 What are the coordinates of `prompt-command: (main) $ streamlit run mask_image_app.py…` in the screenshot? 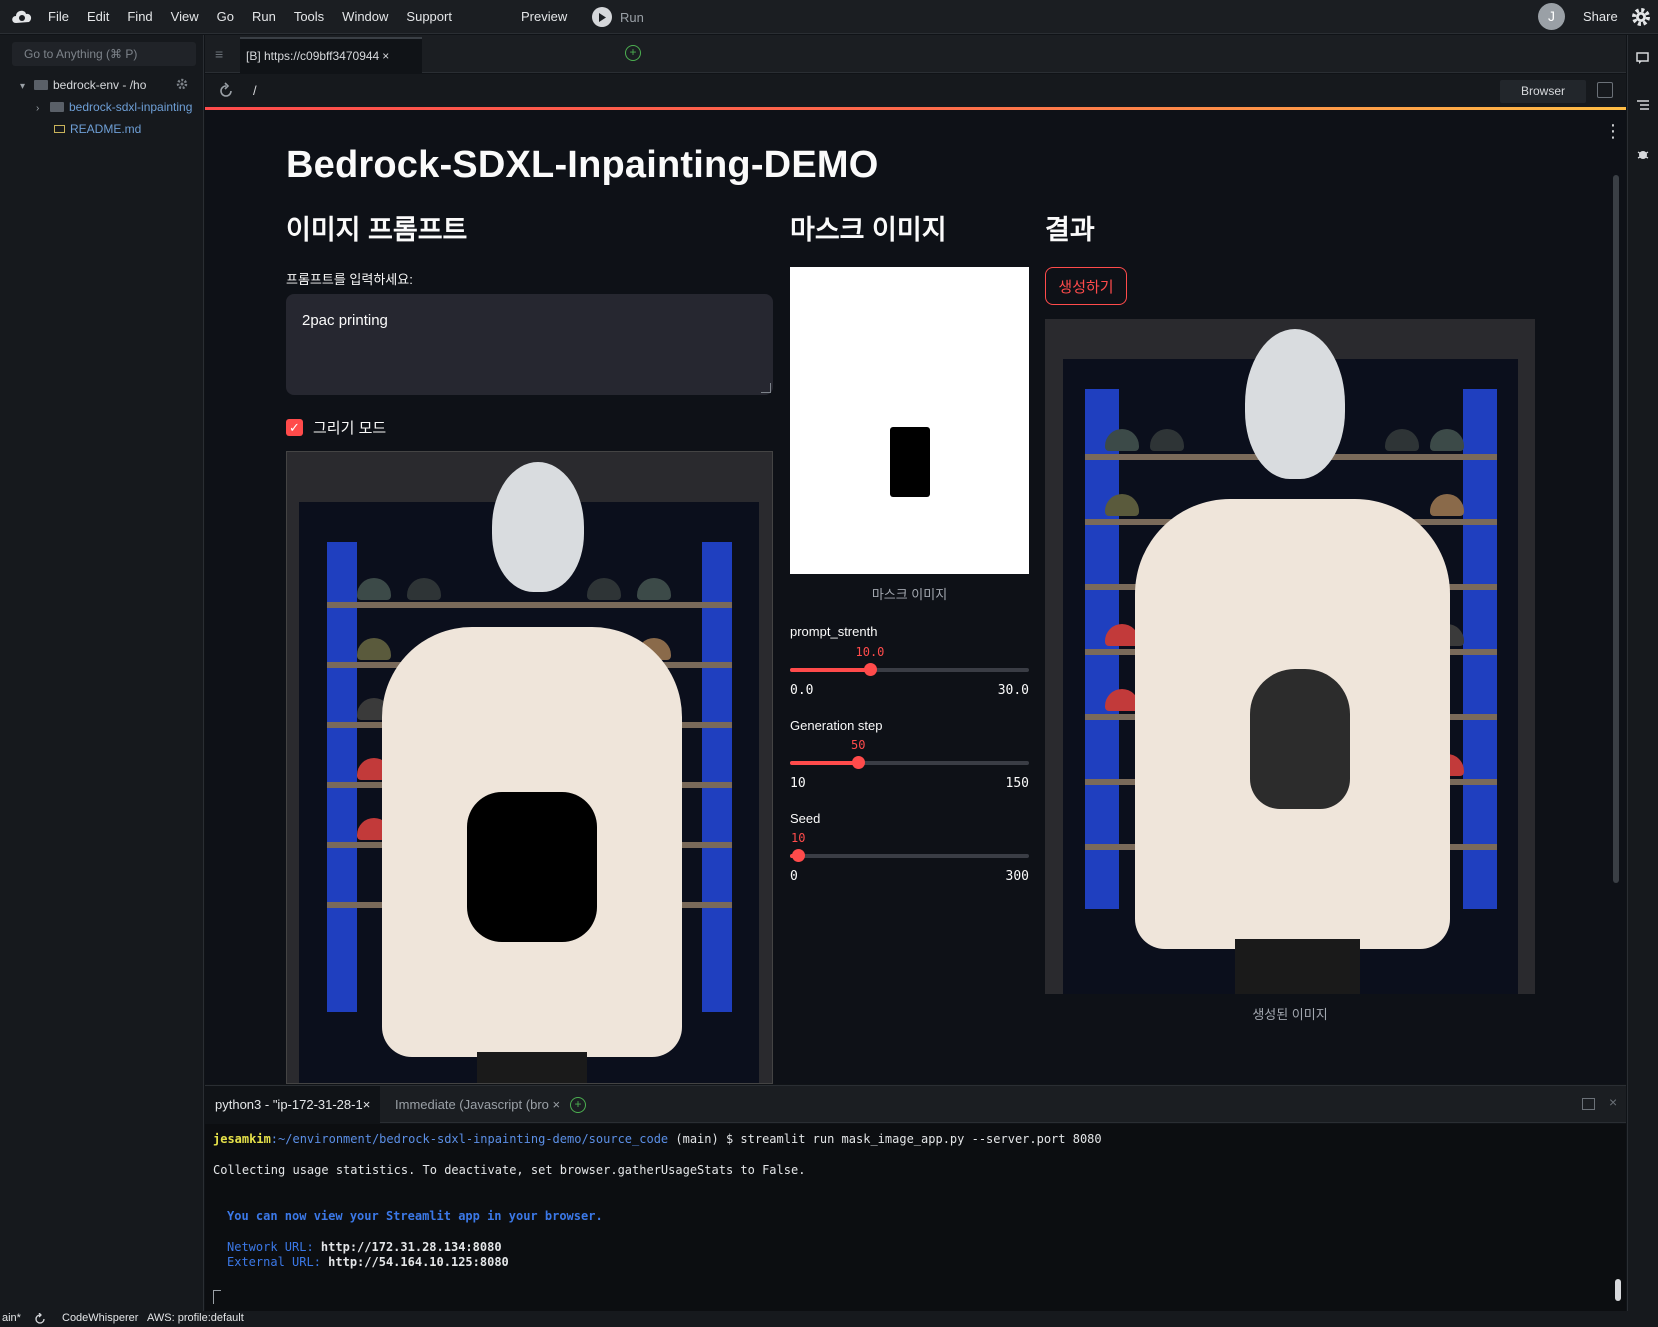 It's located at (885, 1139).